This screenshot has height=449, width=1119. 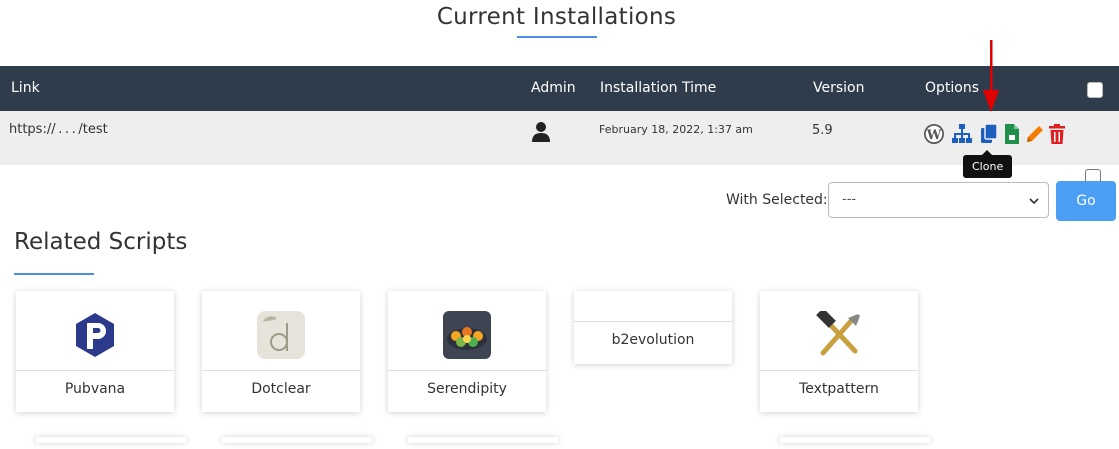 I want to click on related-underline, so click(x=54, y=274).